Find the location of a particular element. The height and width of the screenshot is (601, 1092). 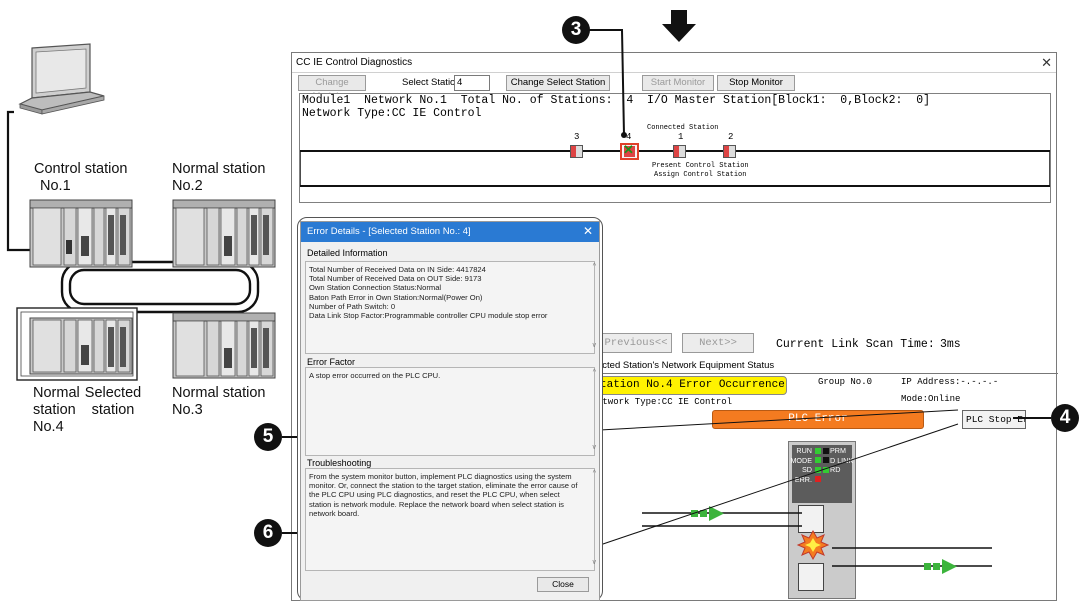

callout-3: 3 is located at coordinates (576, 30).